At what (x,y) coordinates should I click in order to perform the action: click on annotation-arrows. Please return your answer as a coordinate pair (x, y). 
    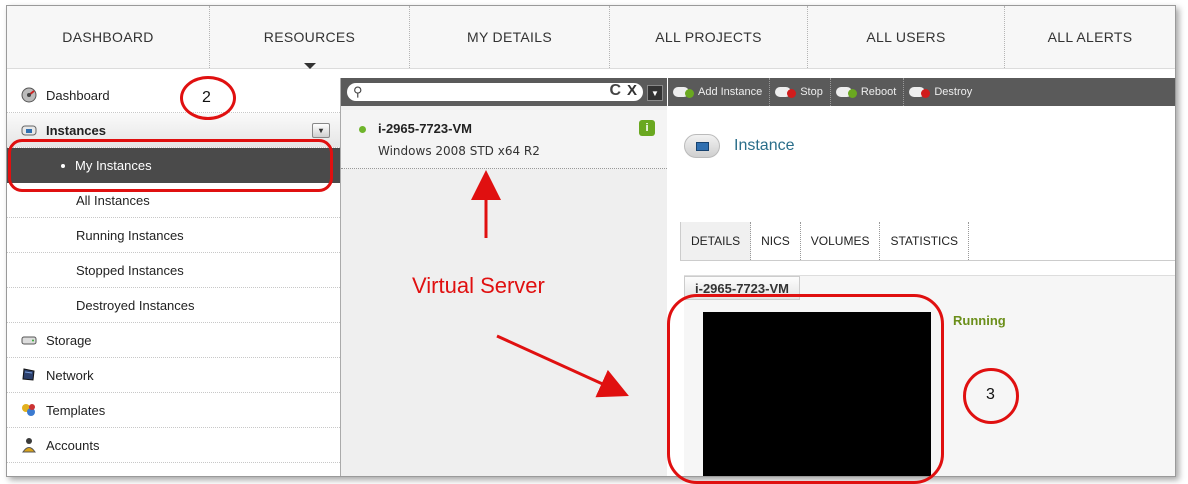
    Looking at the image, I should click on (550, 284).